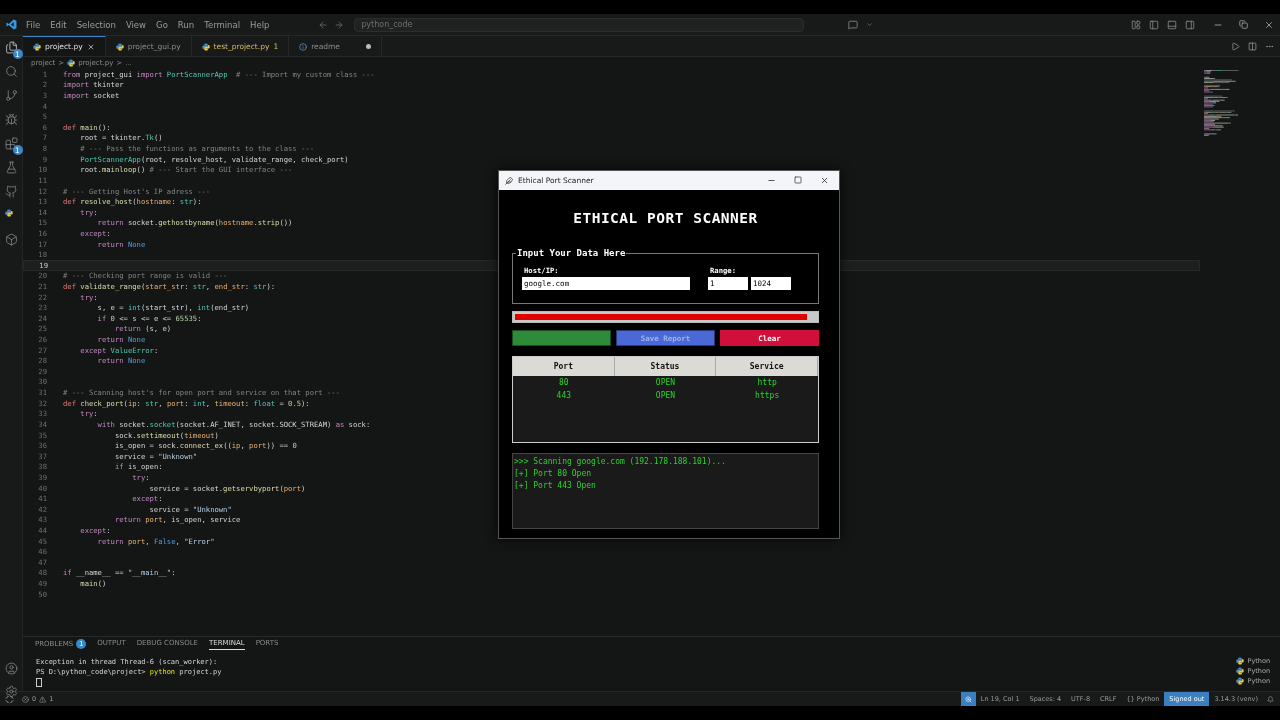  What do you see at coordinates (11, 47) in the screenshot?
I see `files-icon` at bounding box center [11, 47].